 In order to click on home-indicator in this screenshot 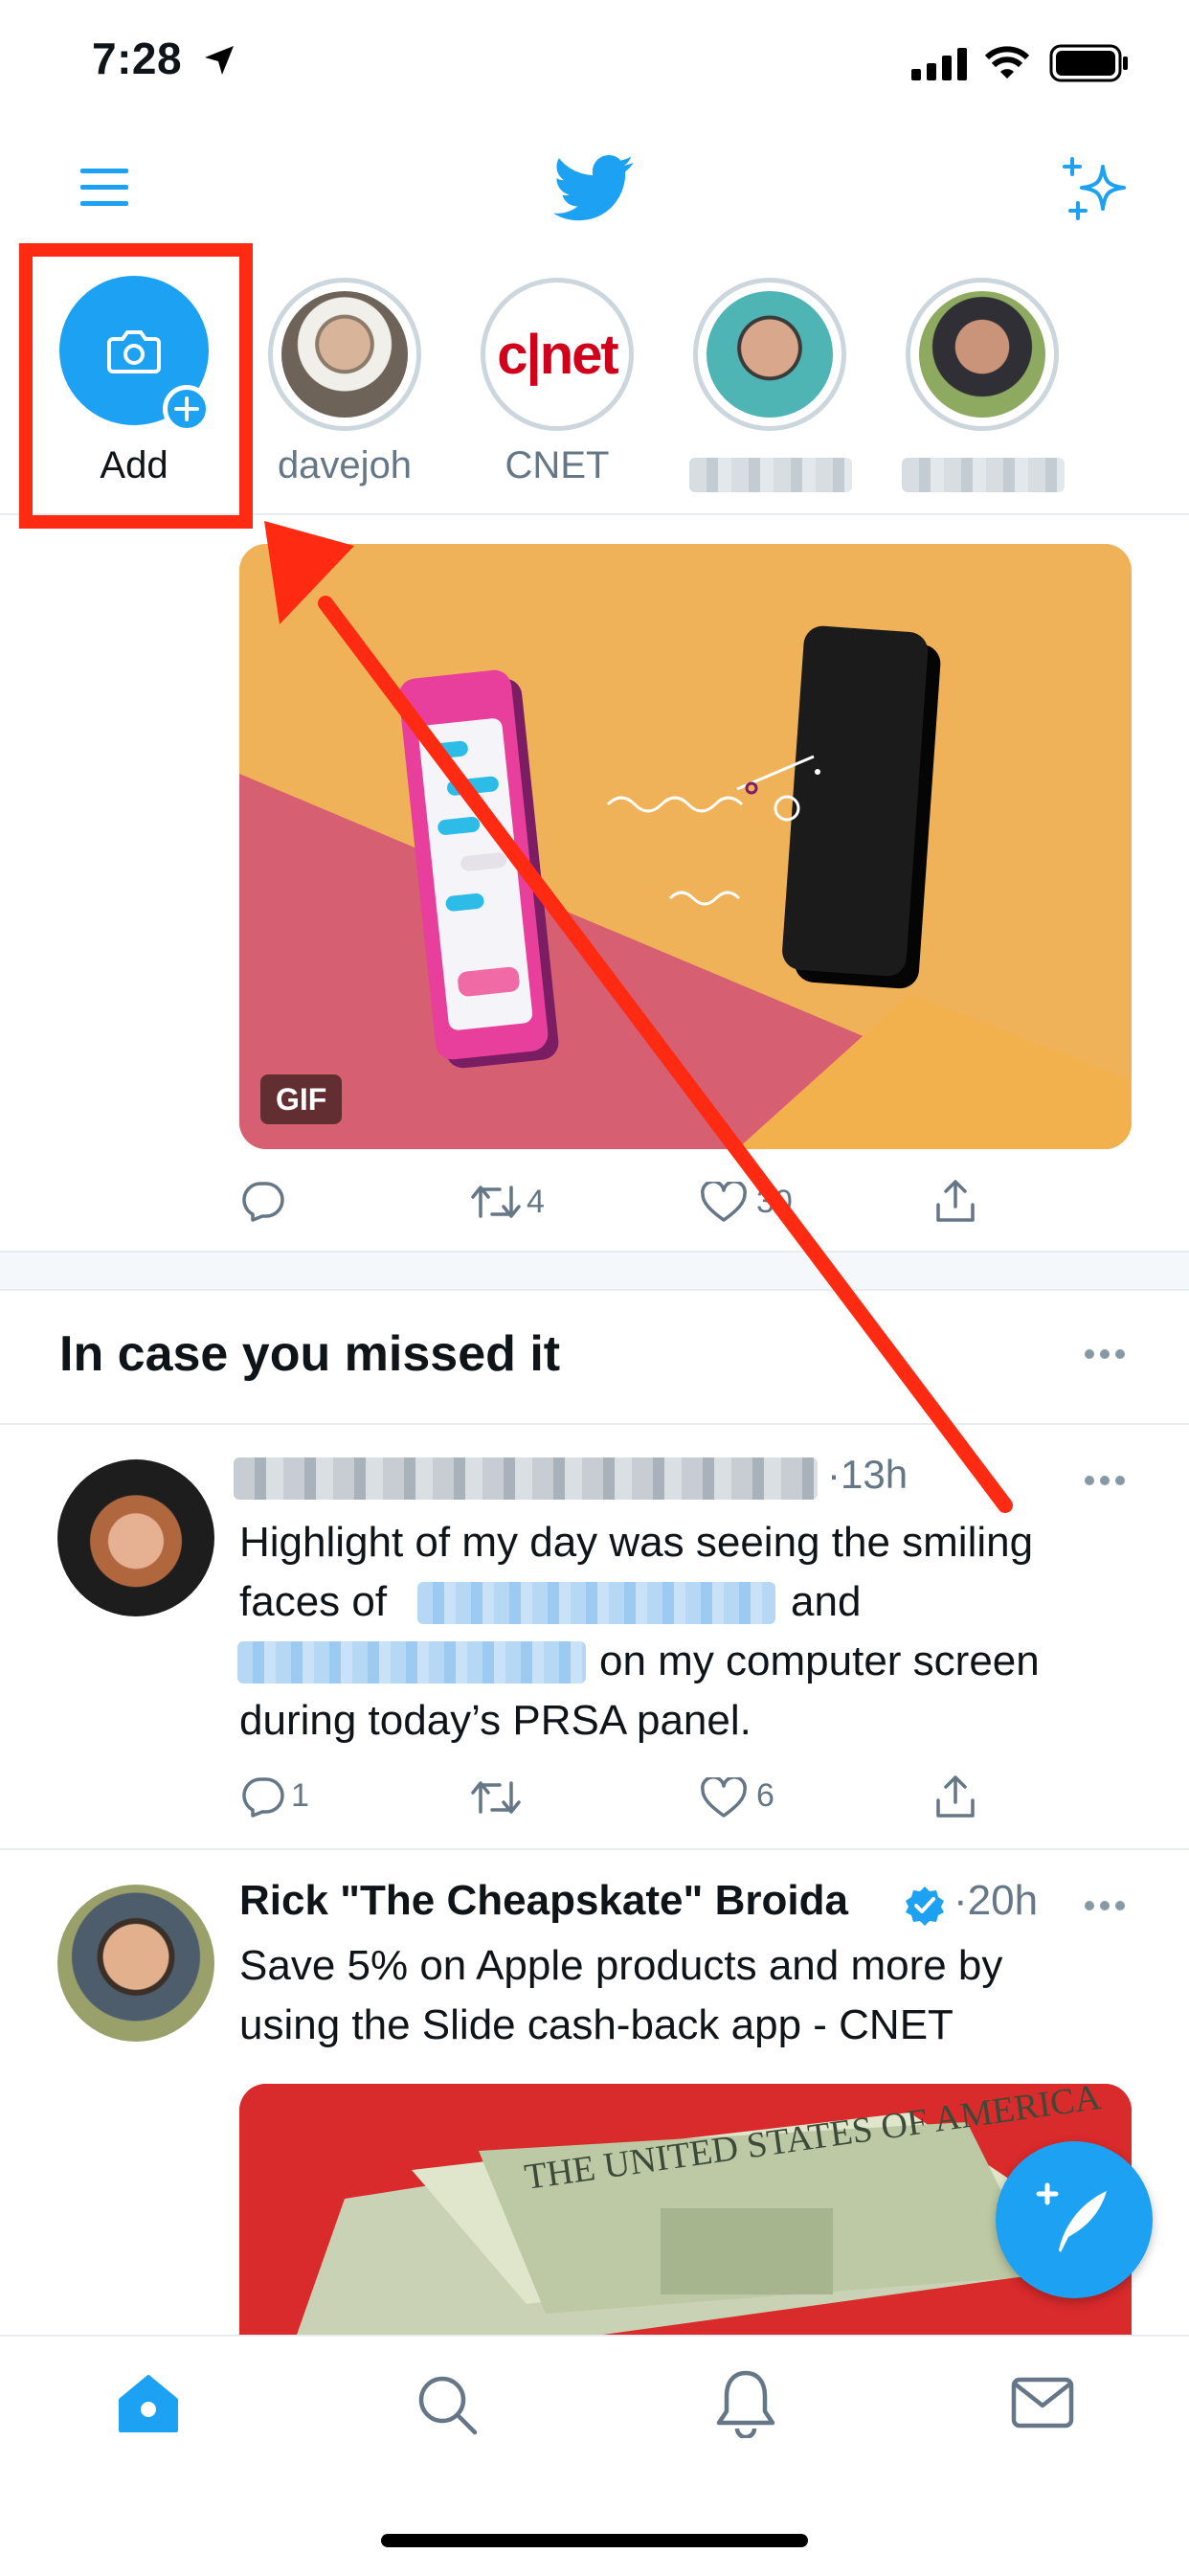, I will do `click(594, 2540)`.